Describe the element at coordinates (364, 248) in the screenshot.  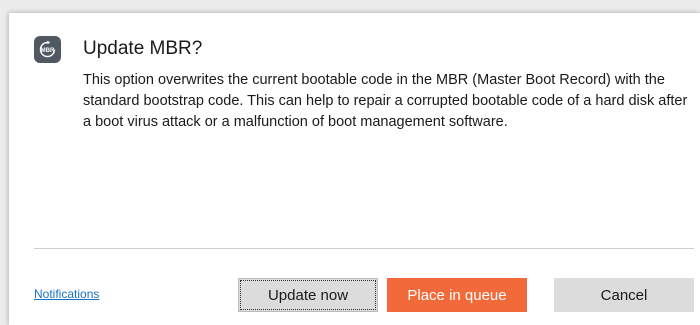
I see `footer-divider` at that location.